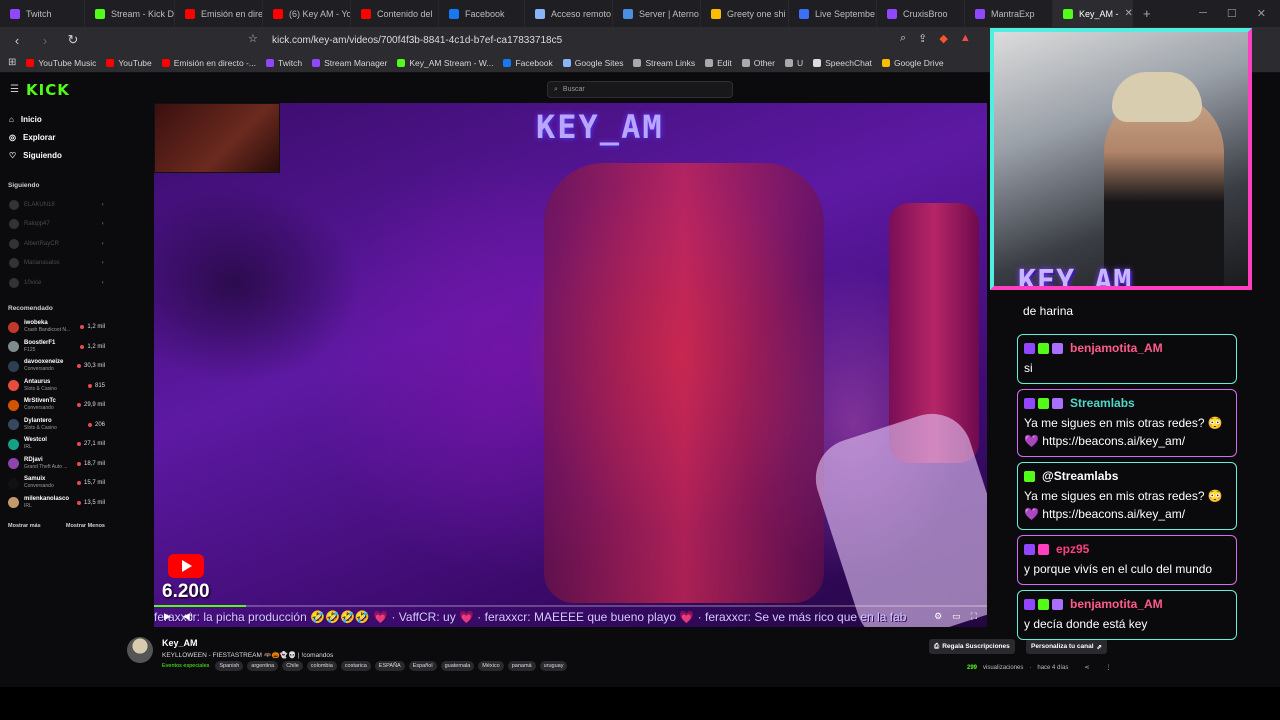 This screenshot has height=720, width=1280. What do you see at coordinates (794, 63) in the screenshot?
I see `bookmark-item: U` at bounding box center [794, 63].